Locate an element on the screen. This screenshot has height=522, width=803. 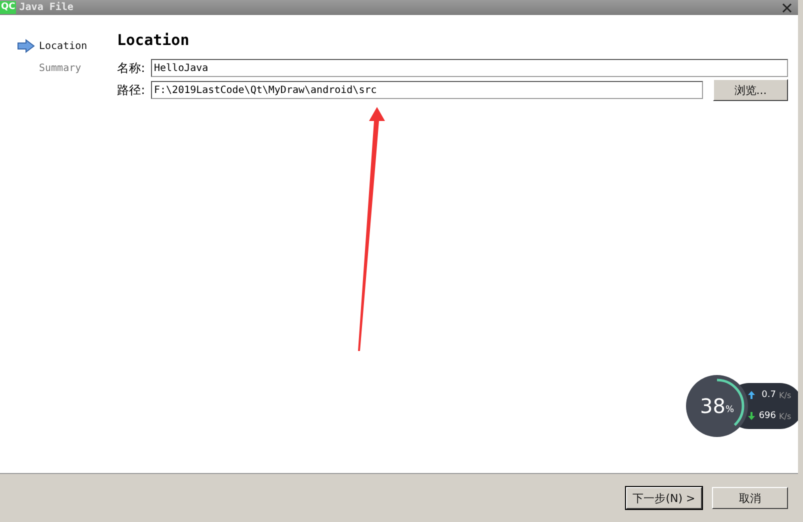
field-label: 名称: is located at coordinates (131, 68).